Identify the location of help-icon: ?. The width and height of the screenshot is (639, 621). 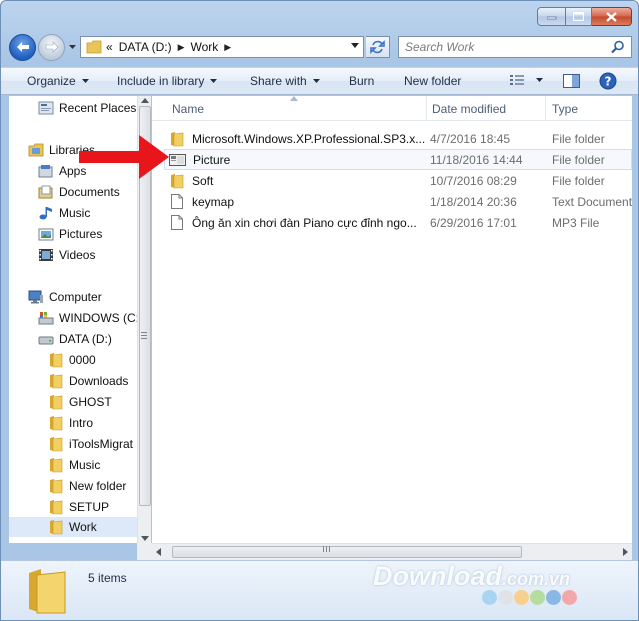
(608, 81).